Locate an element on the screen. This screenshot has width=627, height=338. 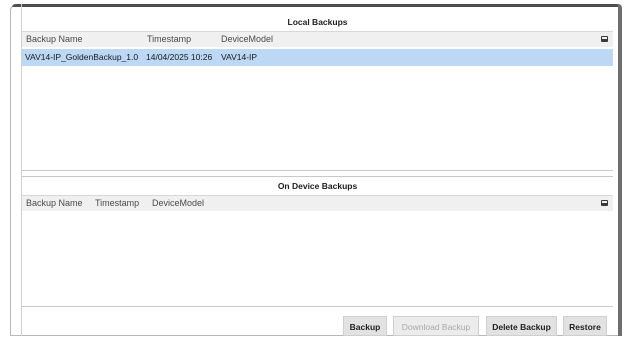
device-backups-title: On Device Backups is located at coordinates (317, 186).